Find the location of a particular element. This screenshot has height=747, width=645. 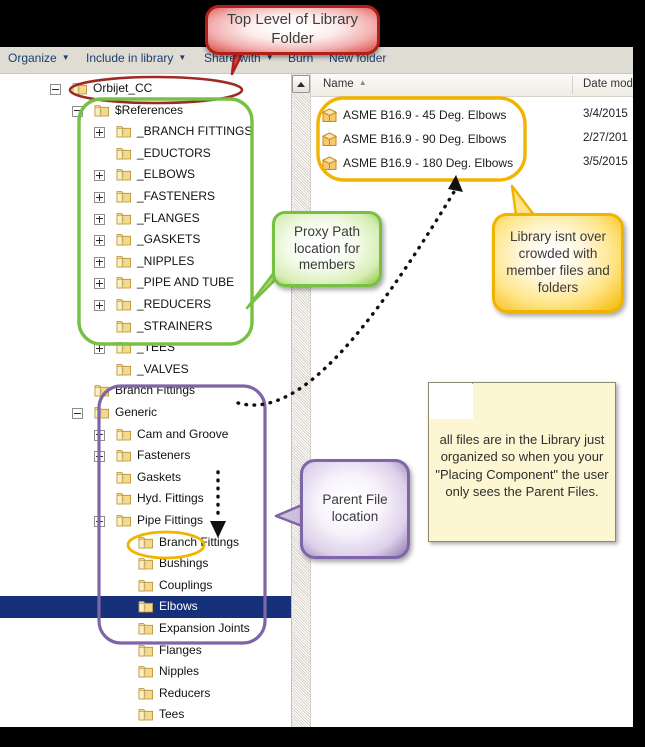

tree-item-reducers: _REDUCERS is located at coordinates (145, 305).